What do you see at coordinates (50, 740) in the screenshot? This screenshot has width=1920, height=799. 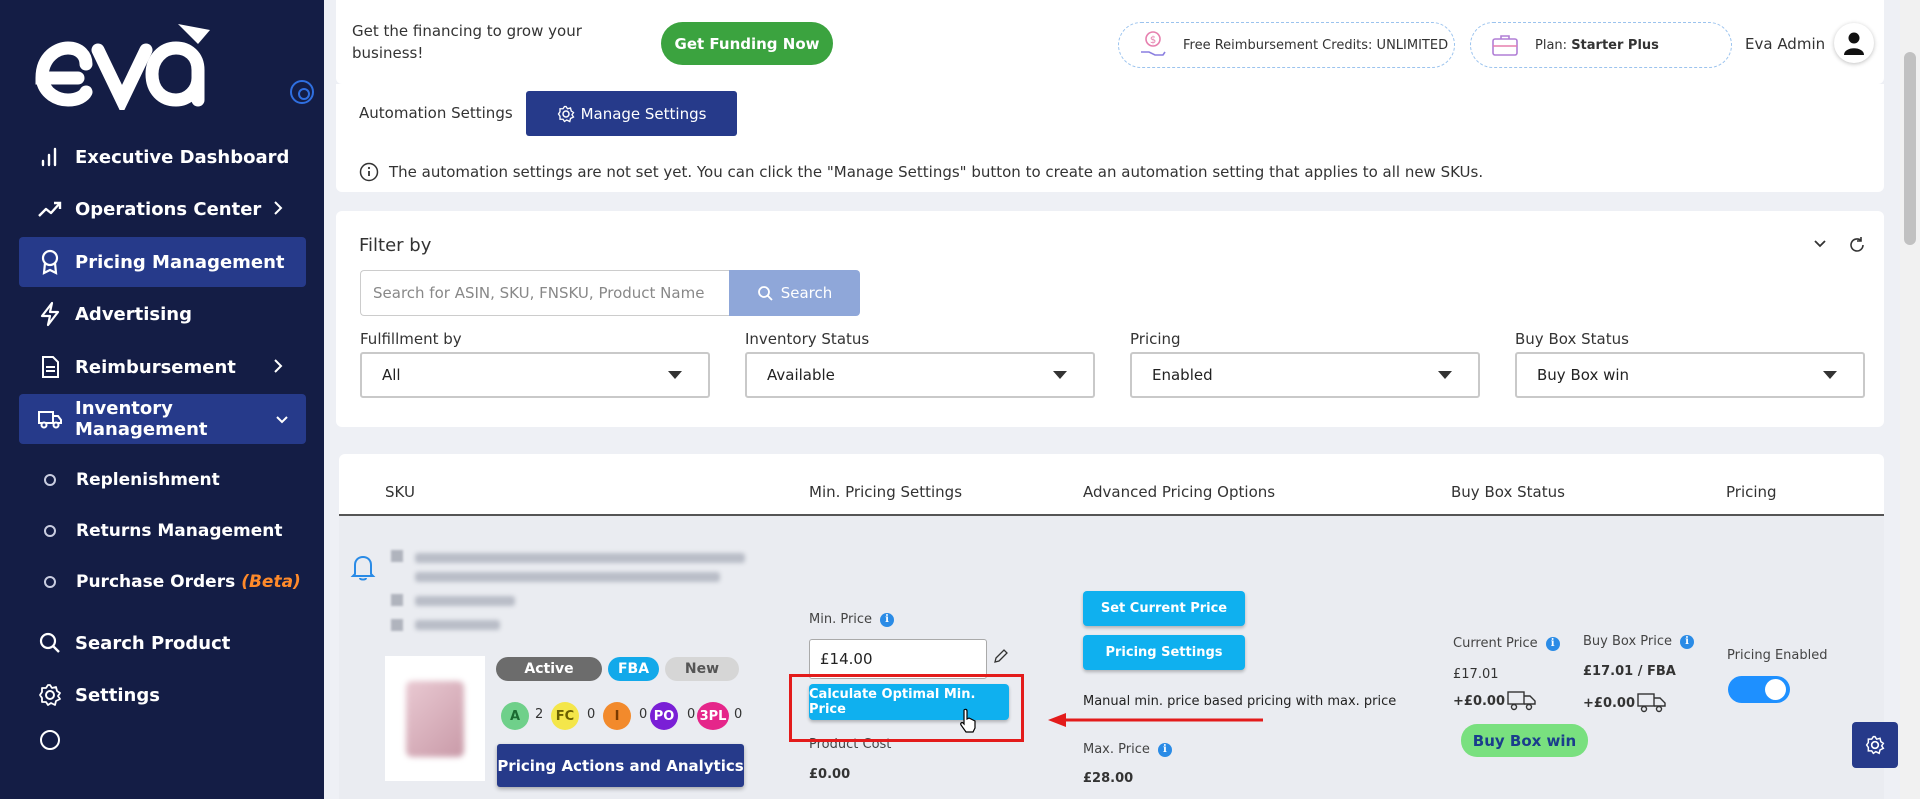 I see `help-icon` at bounding box center [50, 740].